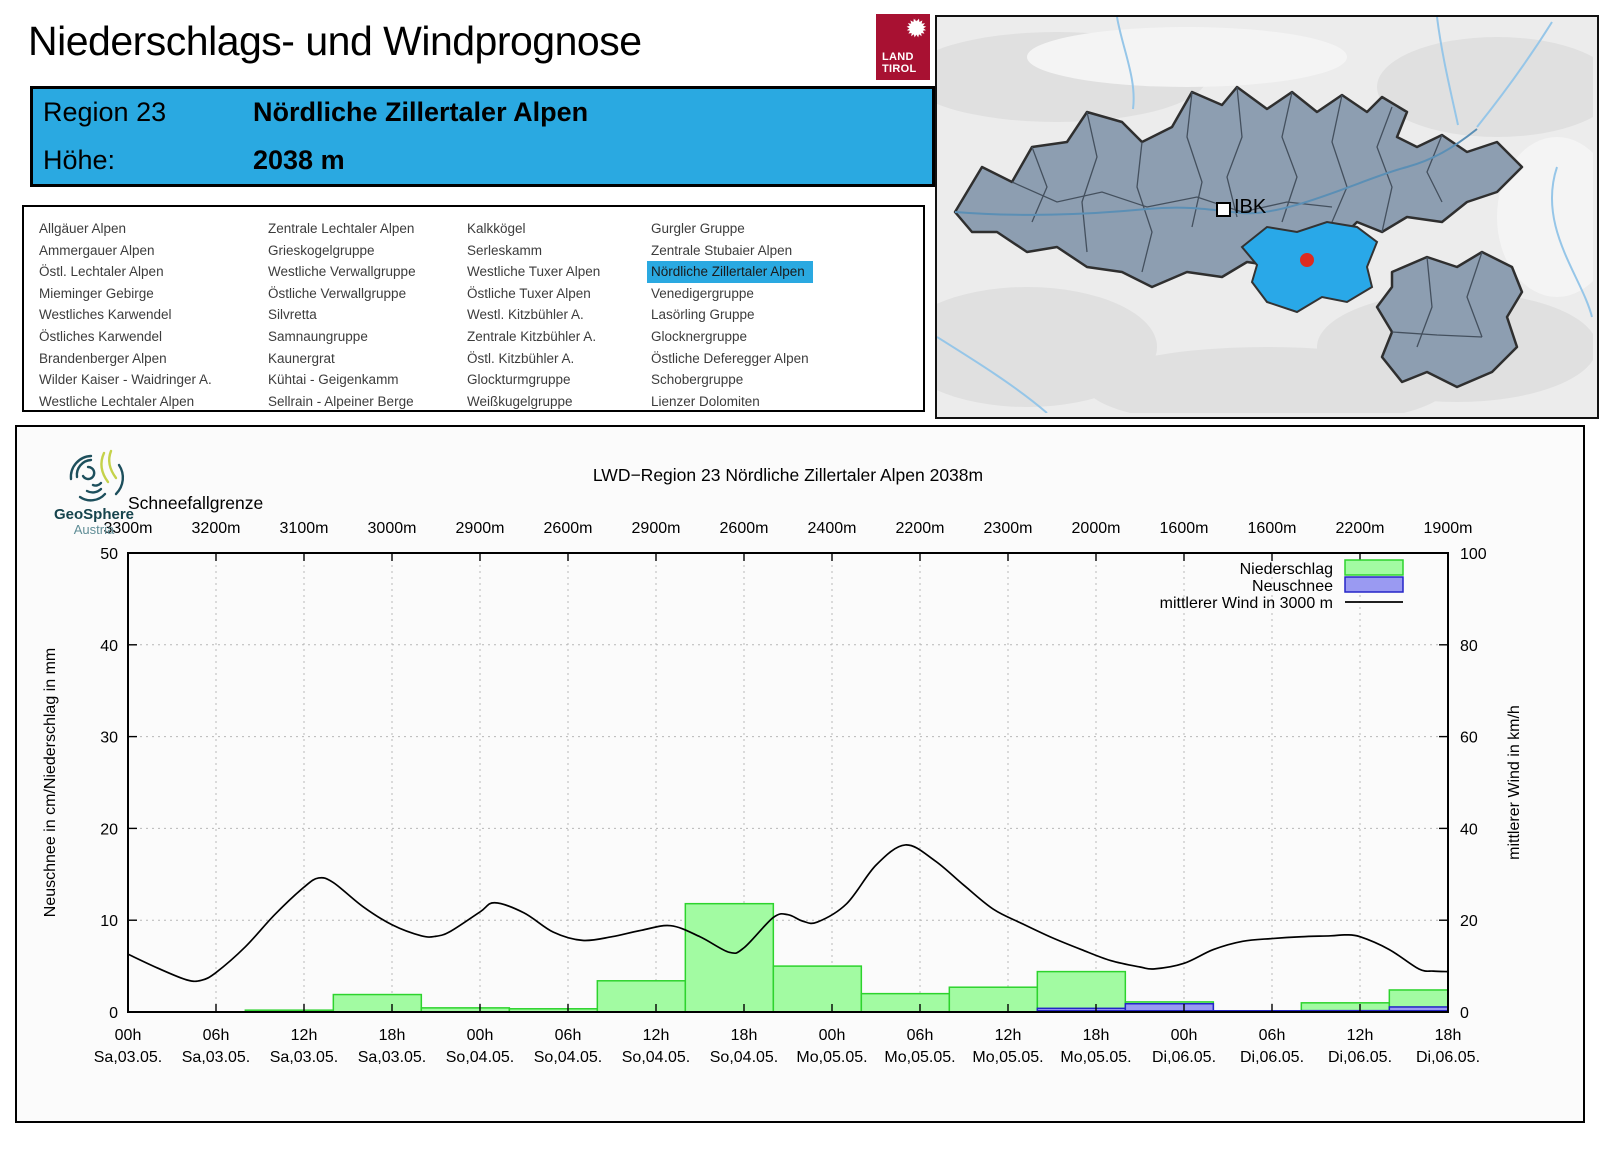 The height and width of the screenshot is (1153, 1600). I want to click on region-list-item: Nördliche Zillertaler Alpen, so click(730, 272).